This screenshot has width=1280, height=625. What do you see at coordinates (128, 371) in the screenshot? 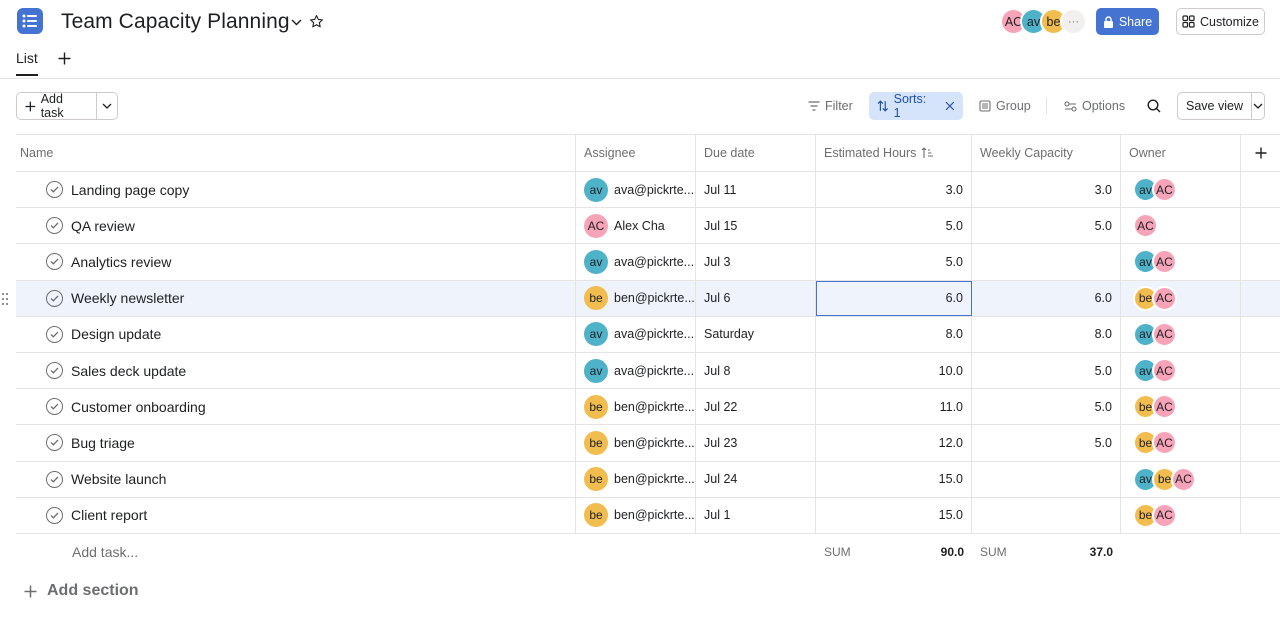
I see `task-name: Sales deck update` at bounding box center [128, 371].